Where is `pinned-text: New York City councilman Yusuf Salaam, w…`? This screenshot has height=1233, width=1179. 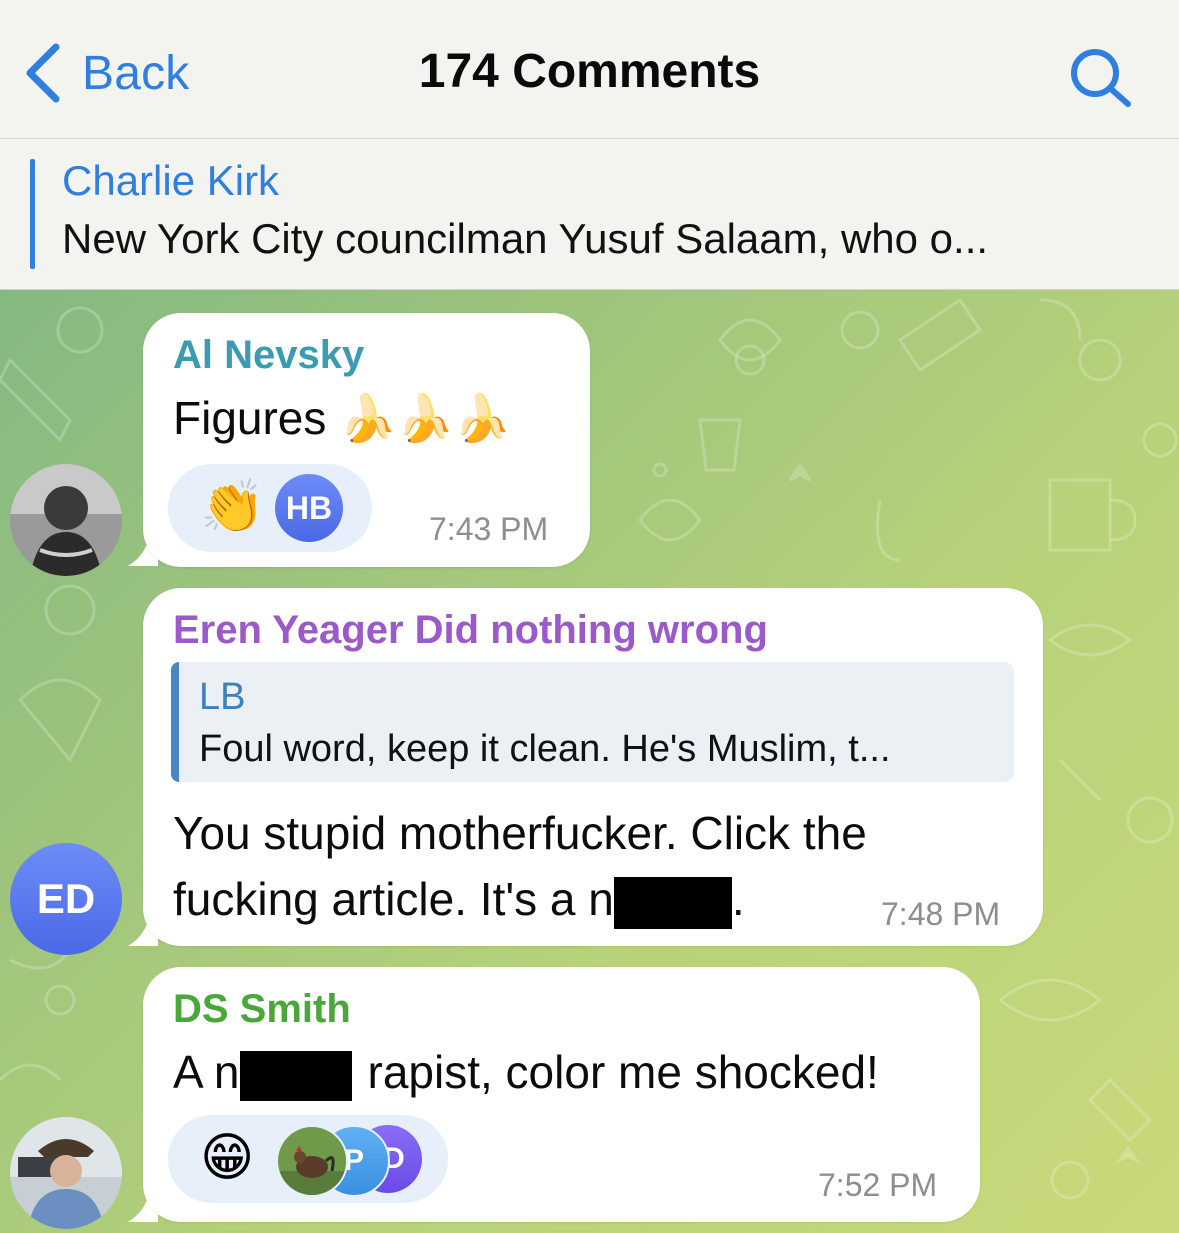 pinned-text: New York City councilman Yusuf Salaam, w… is located at coordinates (525, 238).